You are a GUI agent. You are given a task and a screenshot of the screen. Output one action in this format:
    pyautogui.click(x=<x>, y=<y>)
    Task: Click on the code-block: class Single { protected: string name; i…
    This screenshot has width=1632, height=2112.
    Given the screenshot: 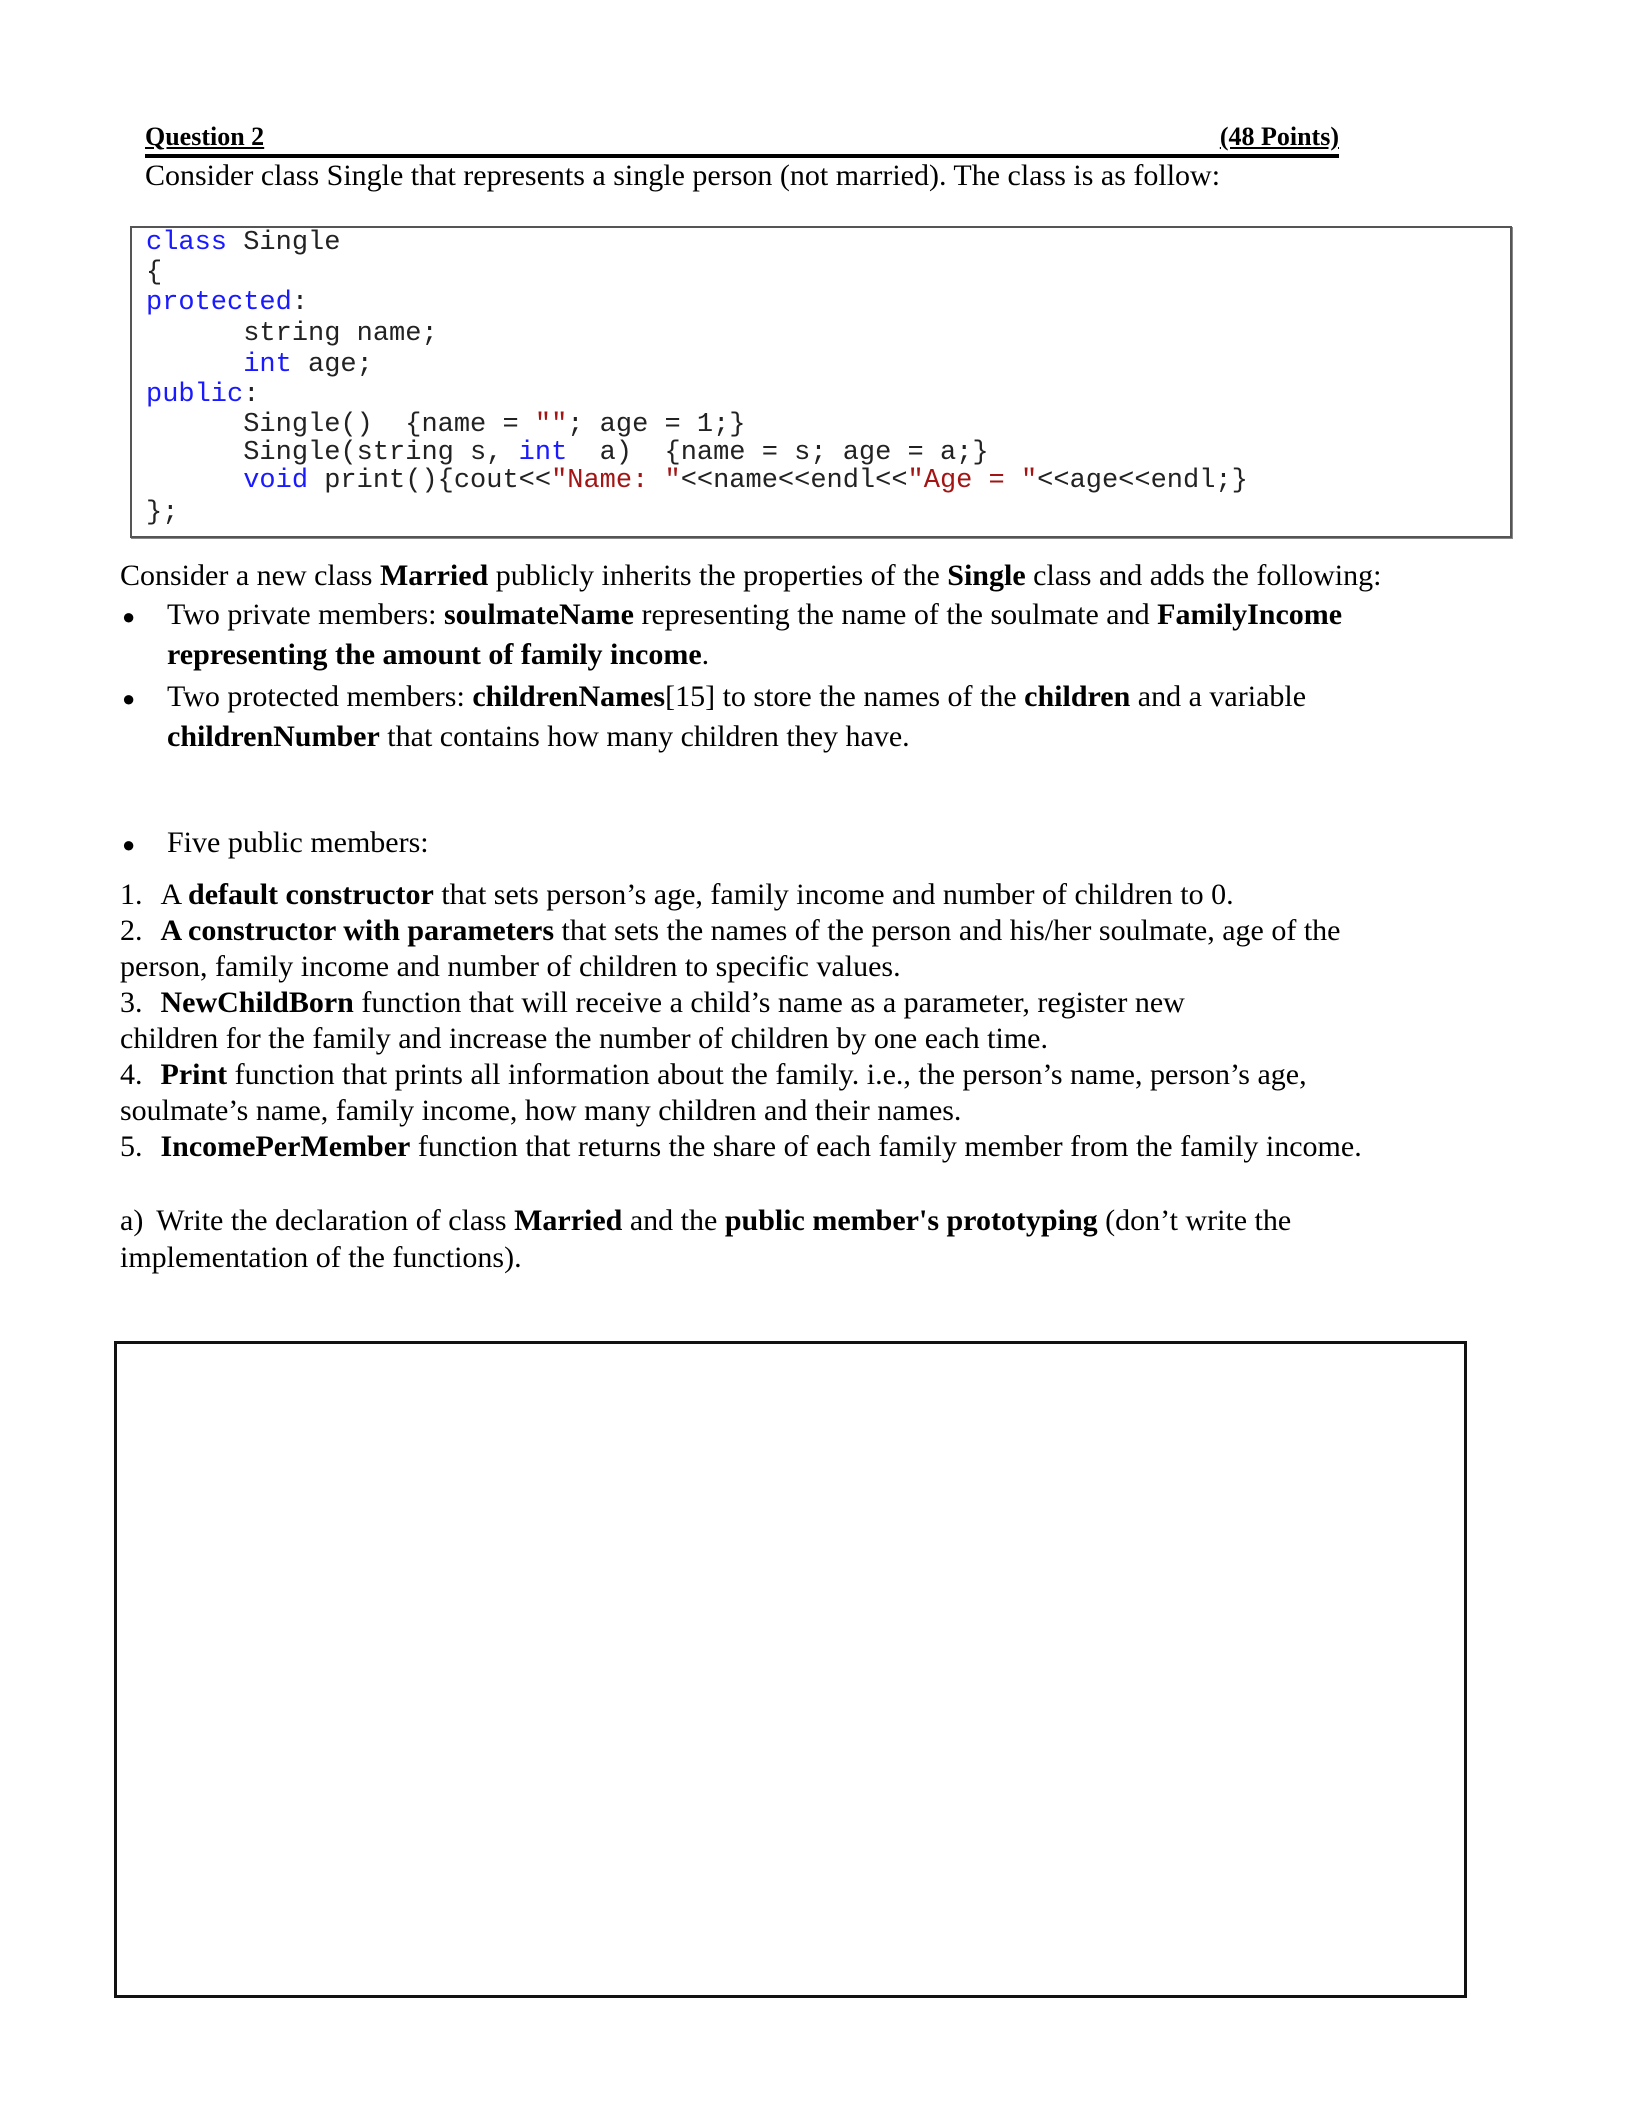 What is the action you would take?
    pyautogui.click(x=821, y=382)
    